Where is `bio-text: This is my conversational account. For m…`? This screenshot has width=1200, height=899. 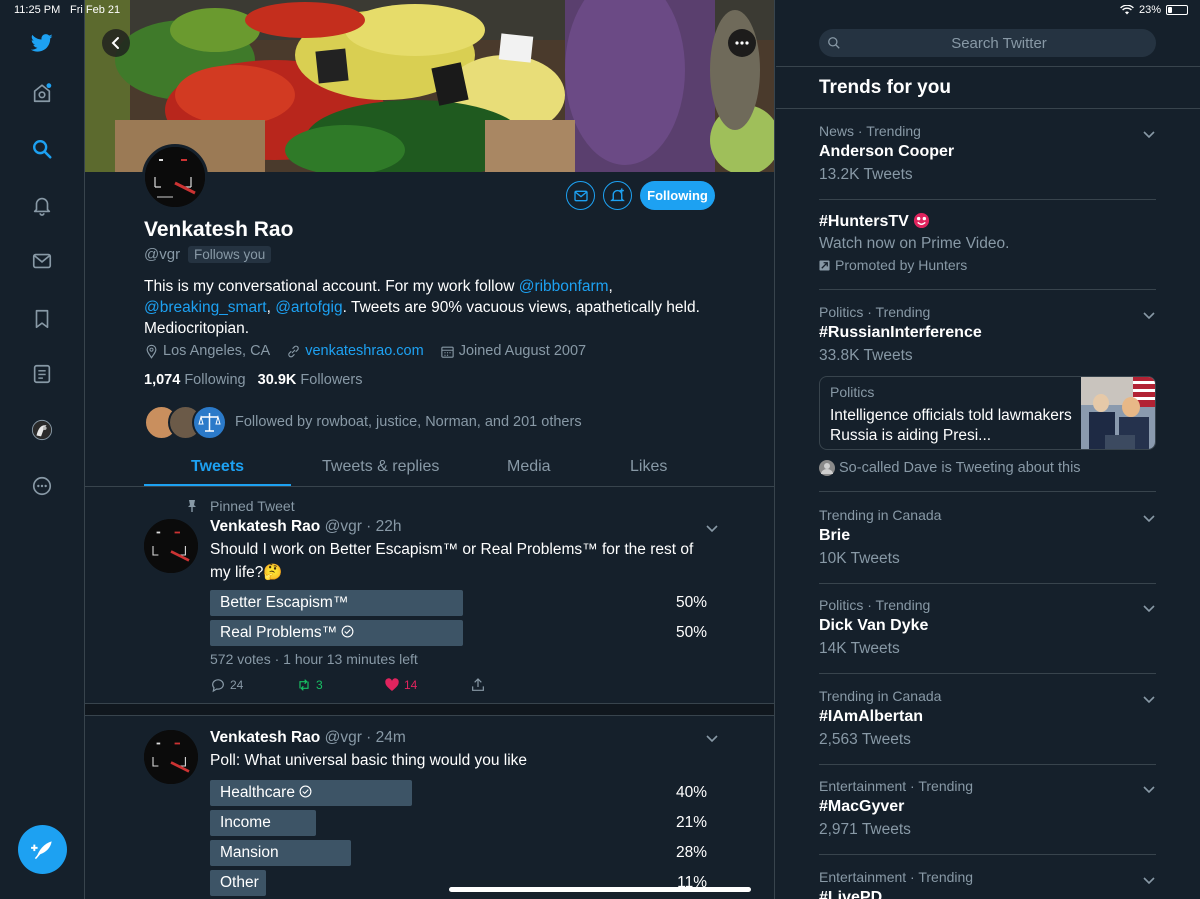 bio-text: This is my conversational account. For m… is located at coordinates (331, 286).